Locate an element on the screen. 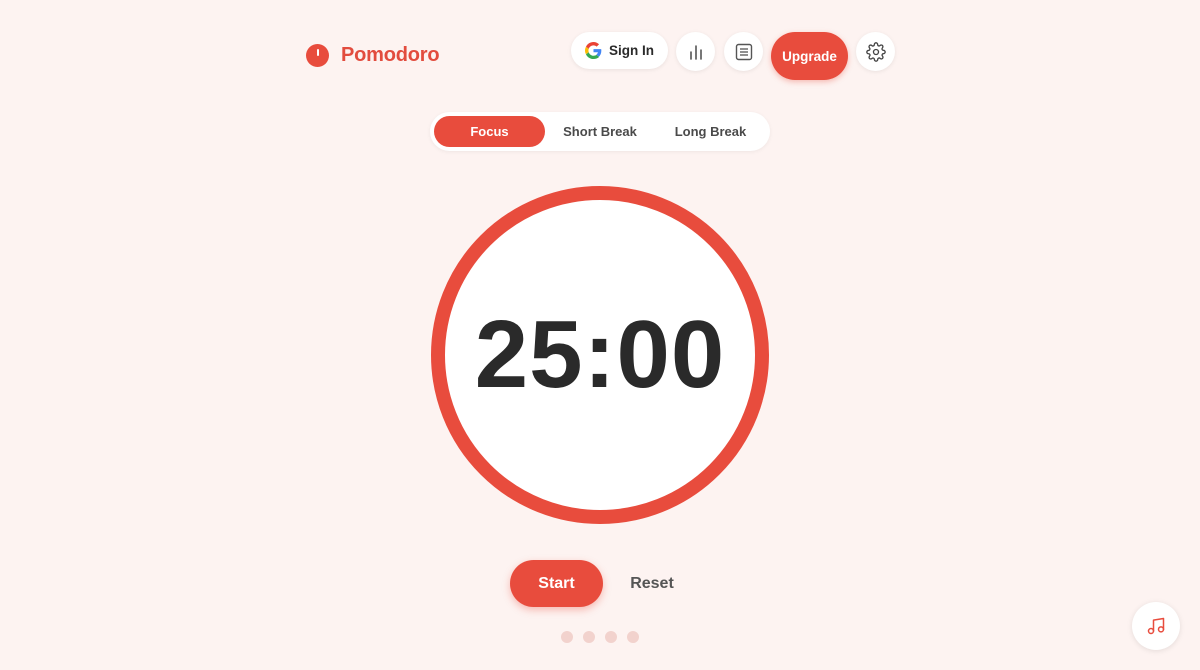  sign-in-button: Sign In is located at coordinates (619, 50).